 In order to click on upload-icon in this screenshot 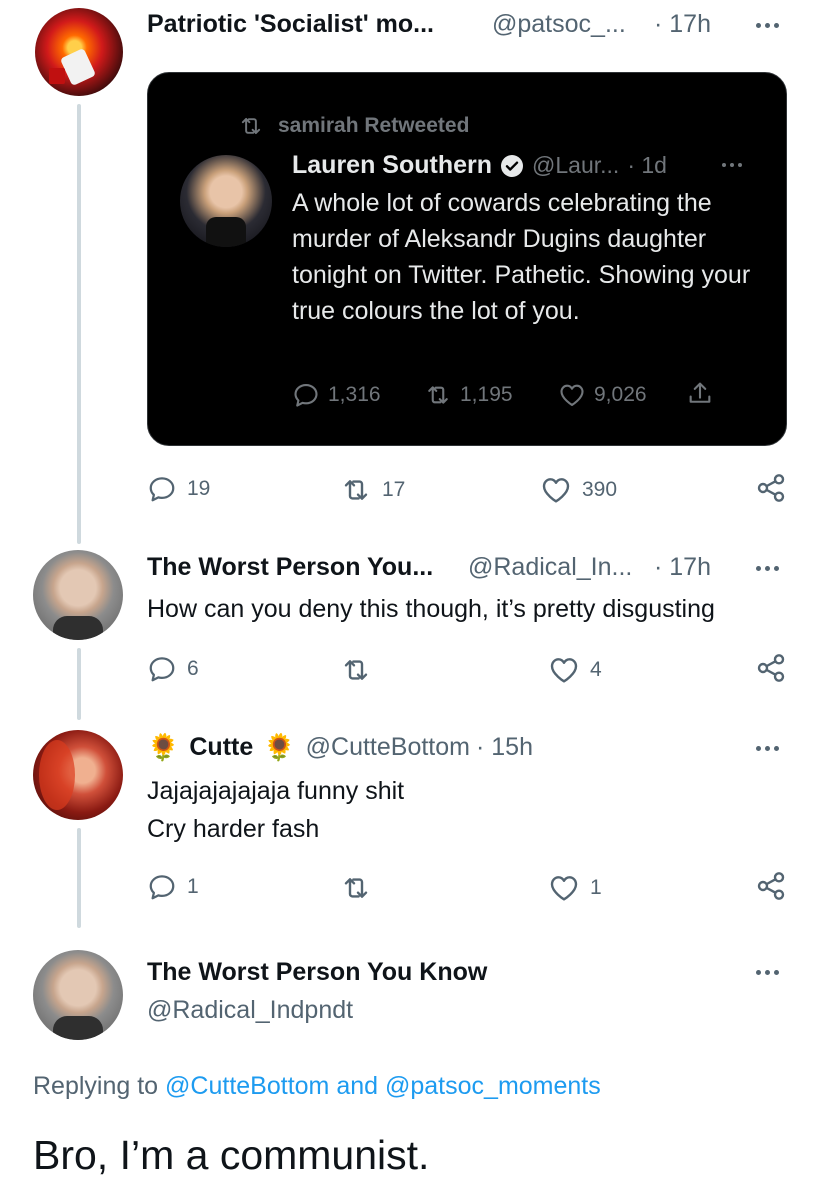, I will do `click(700, 393)`.